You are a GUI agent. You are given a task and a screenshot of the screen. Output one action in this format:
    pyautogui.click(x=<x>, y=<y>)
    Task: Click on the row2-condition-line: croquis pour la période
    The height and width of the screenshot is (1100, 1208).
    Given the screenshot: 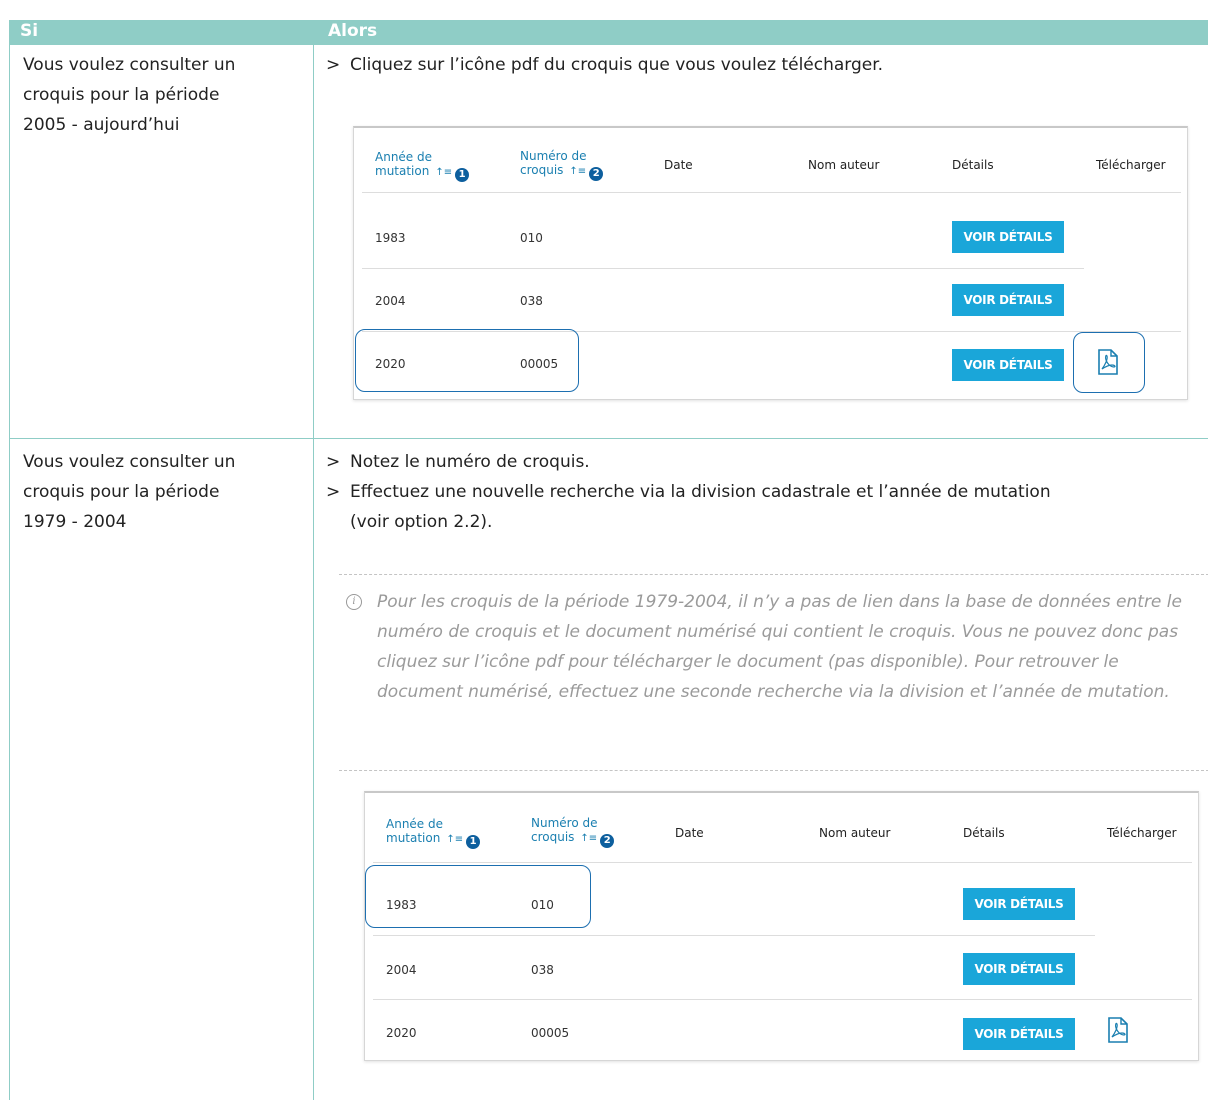 What is the action you would take?
    pyautogui.click(x=121, y=492)
    